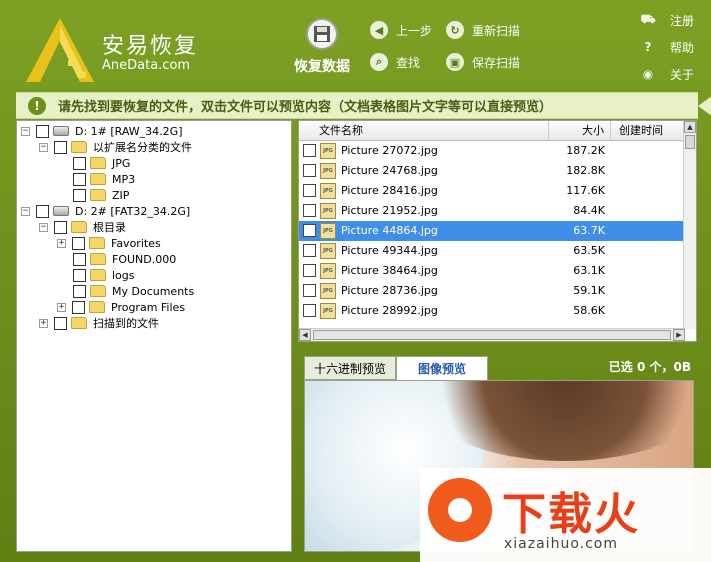  What do you see at coordinates (401, 30) in the screenshot?
I see `back-button: ◀ 上一步` at bounding box center [401, 30].